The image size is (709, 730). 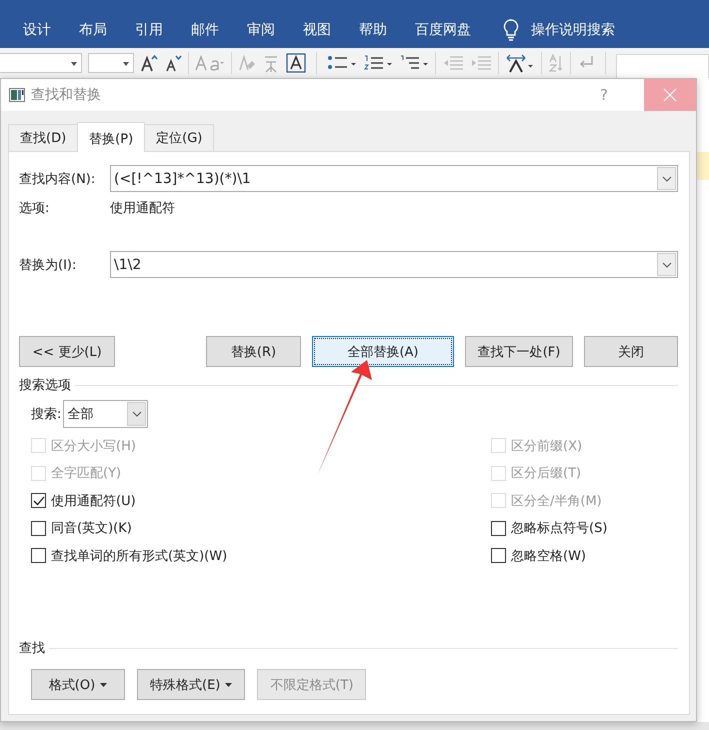 I want to click on search-direction-dropdown: 全部, so click(x=105, y=414).